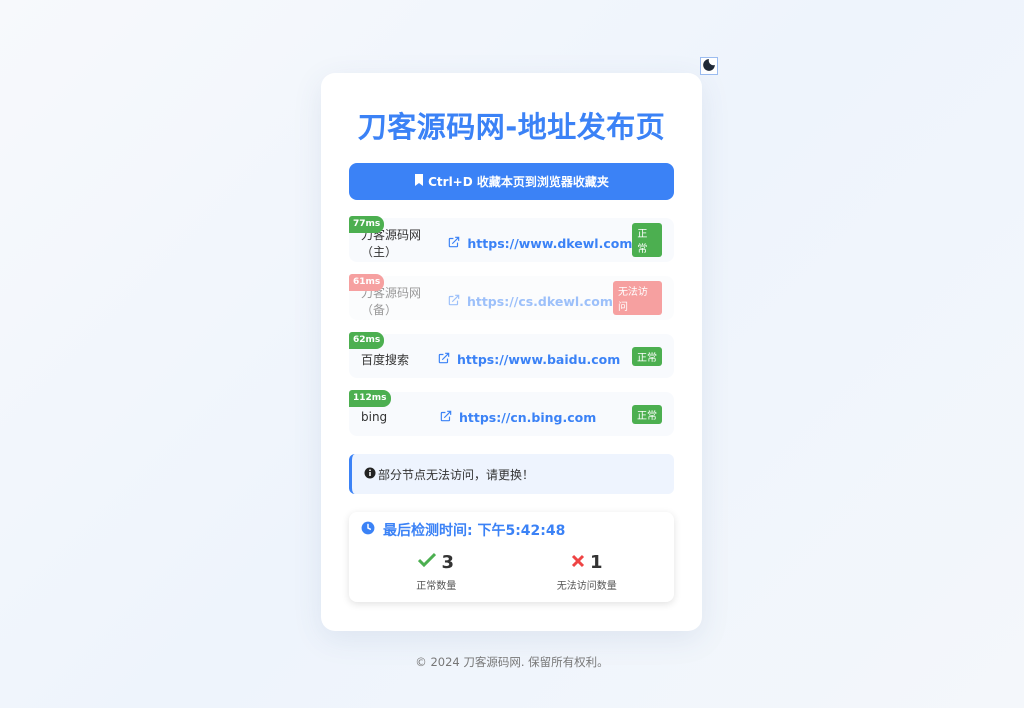 The height and width of the screenshot is (708, 1024). What do you see at coordinates (370, 398) in the screenshot?
I see `latency-badge: 112ms` at bounding box center [370, 398].